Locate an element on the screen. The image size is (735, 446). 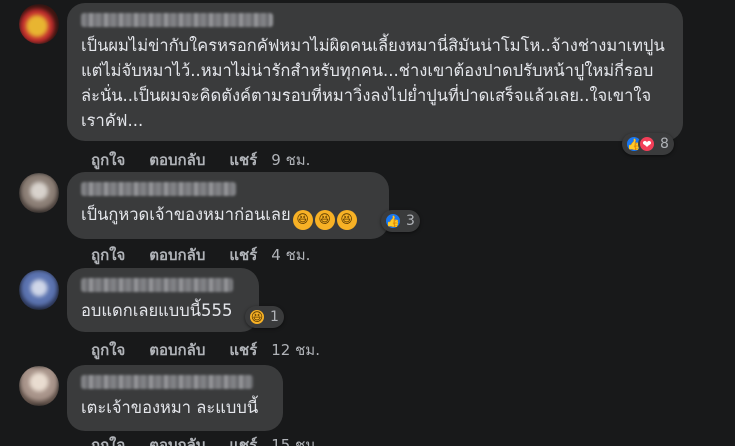
comment-actions: ถูกใจ ตอบกลับ แชร์ 12 ชม. is located at coordinates (205, 350).